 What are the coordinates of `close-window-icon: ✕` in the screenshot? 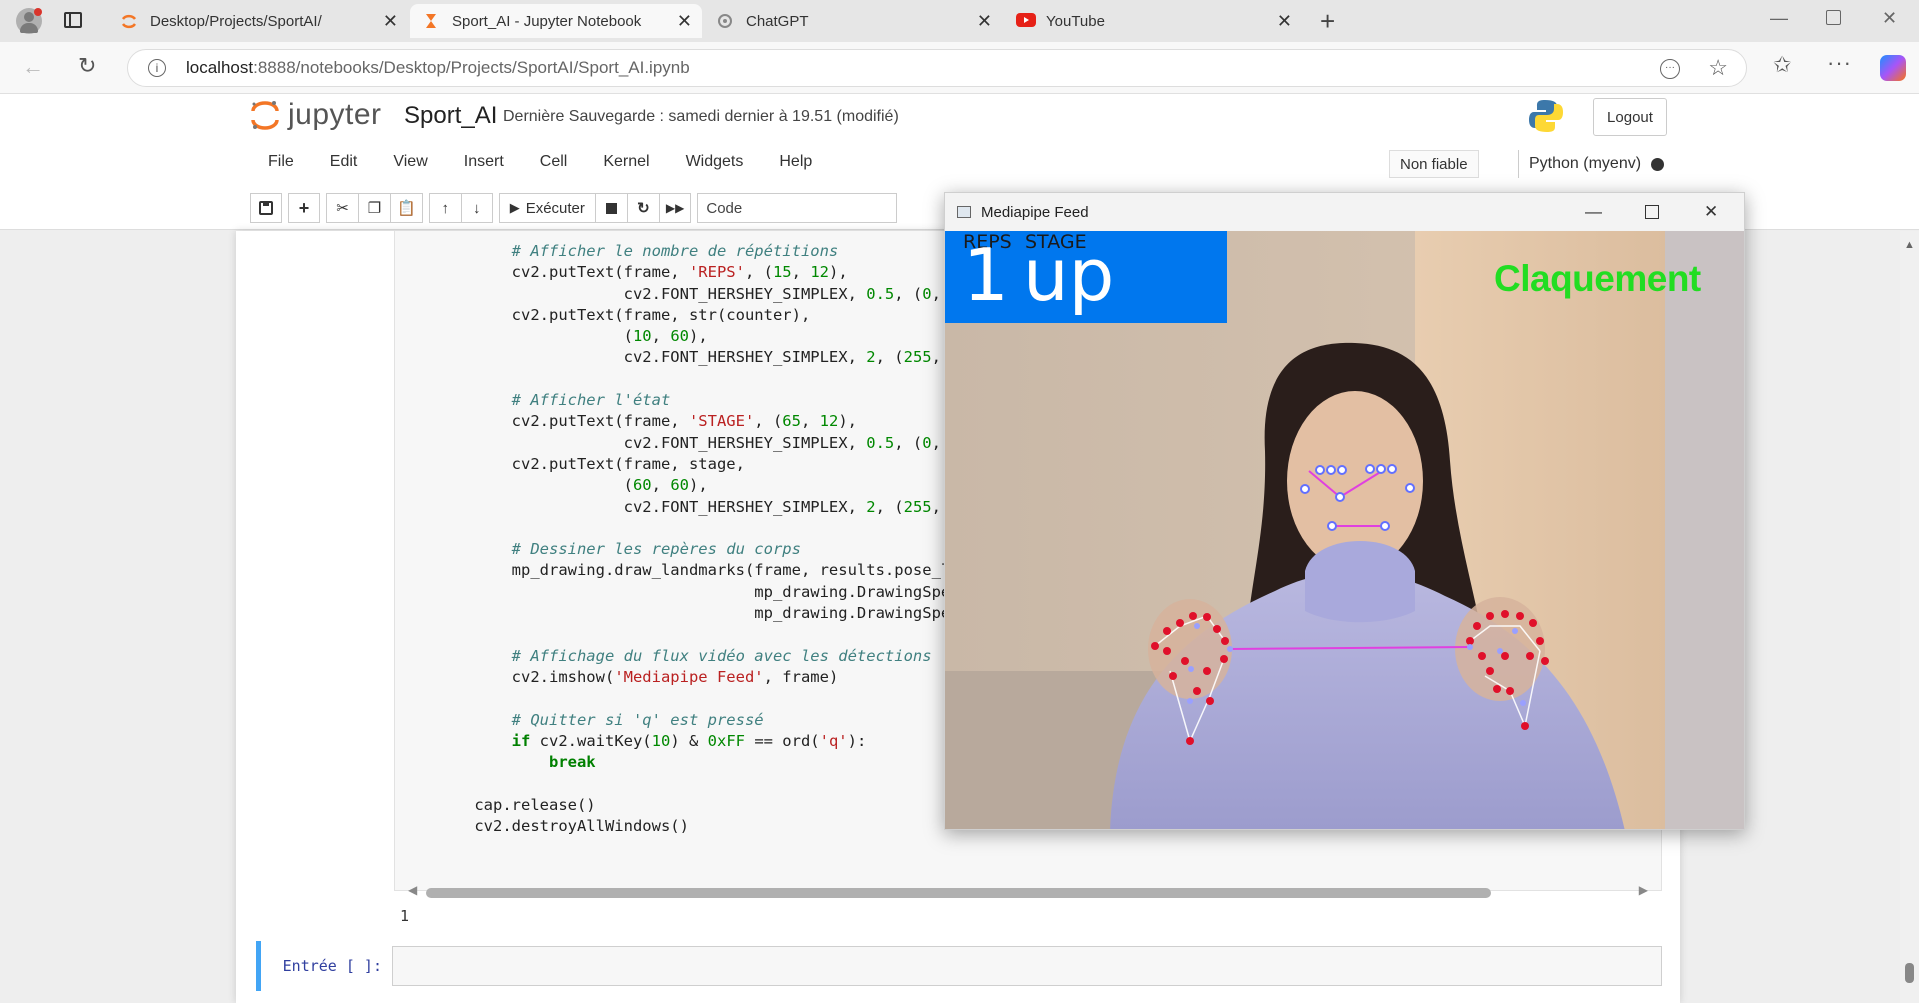 It's located at (1889, 18).